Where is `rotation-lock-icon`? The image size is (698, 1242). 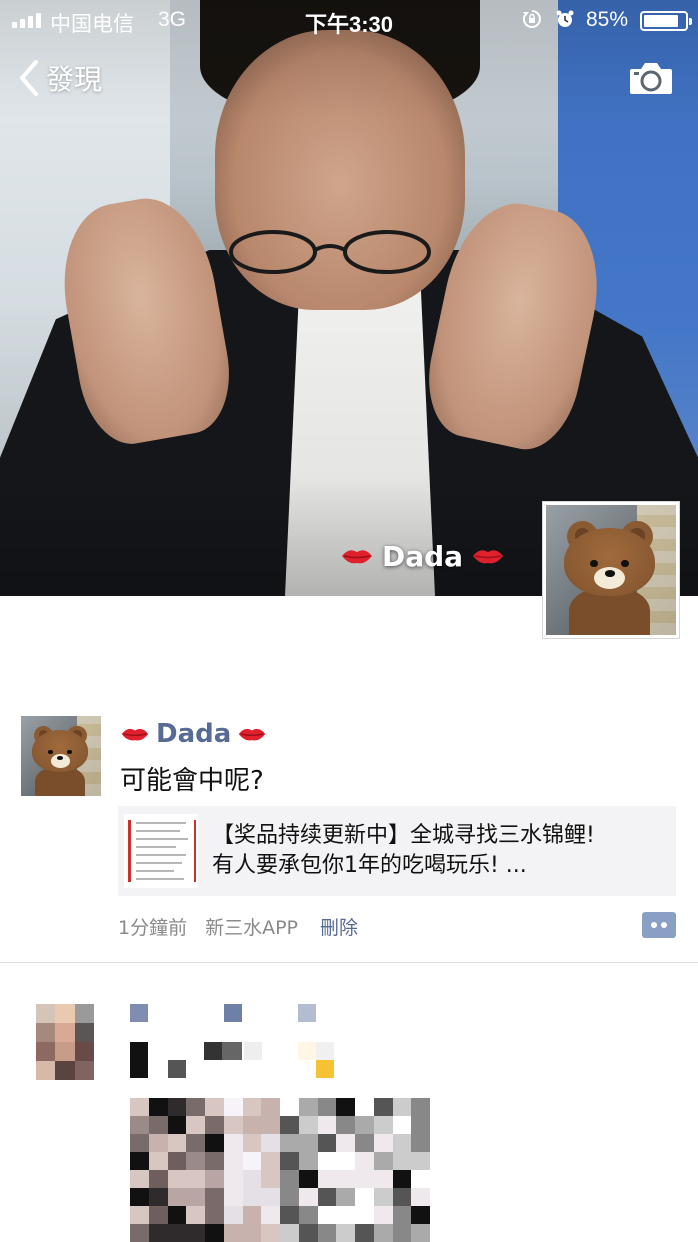
rotation-lock-icon is located at coordinates (531, 19).